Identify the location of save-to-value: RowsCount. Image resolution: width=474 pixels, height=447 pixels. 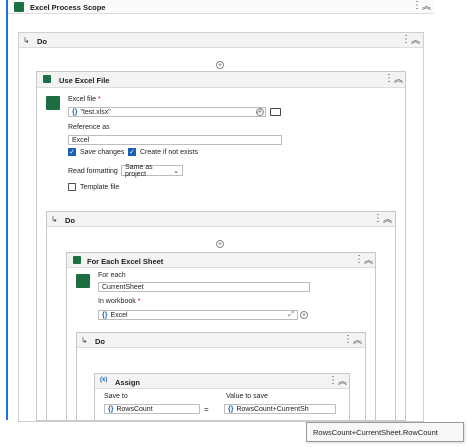
(134, 409).